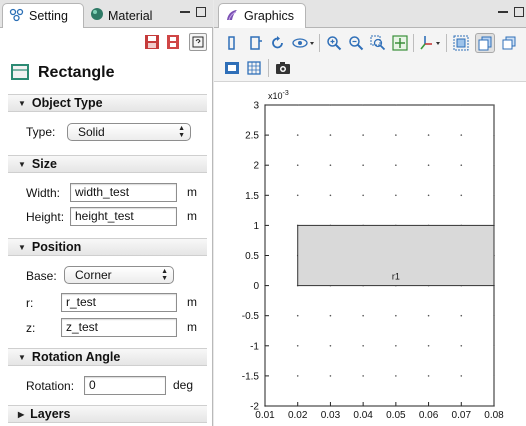 The height and width of the screenshot is (426, 526). I want to click on x-tick-label: 0.05, so click(396, 415).